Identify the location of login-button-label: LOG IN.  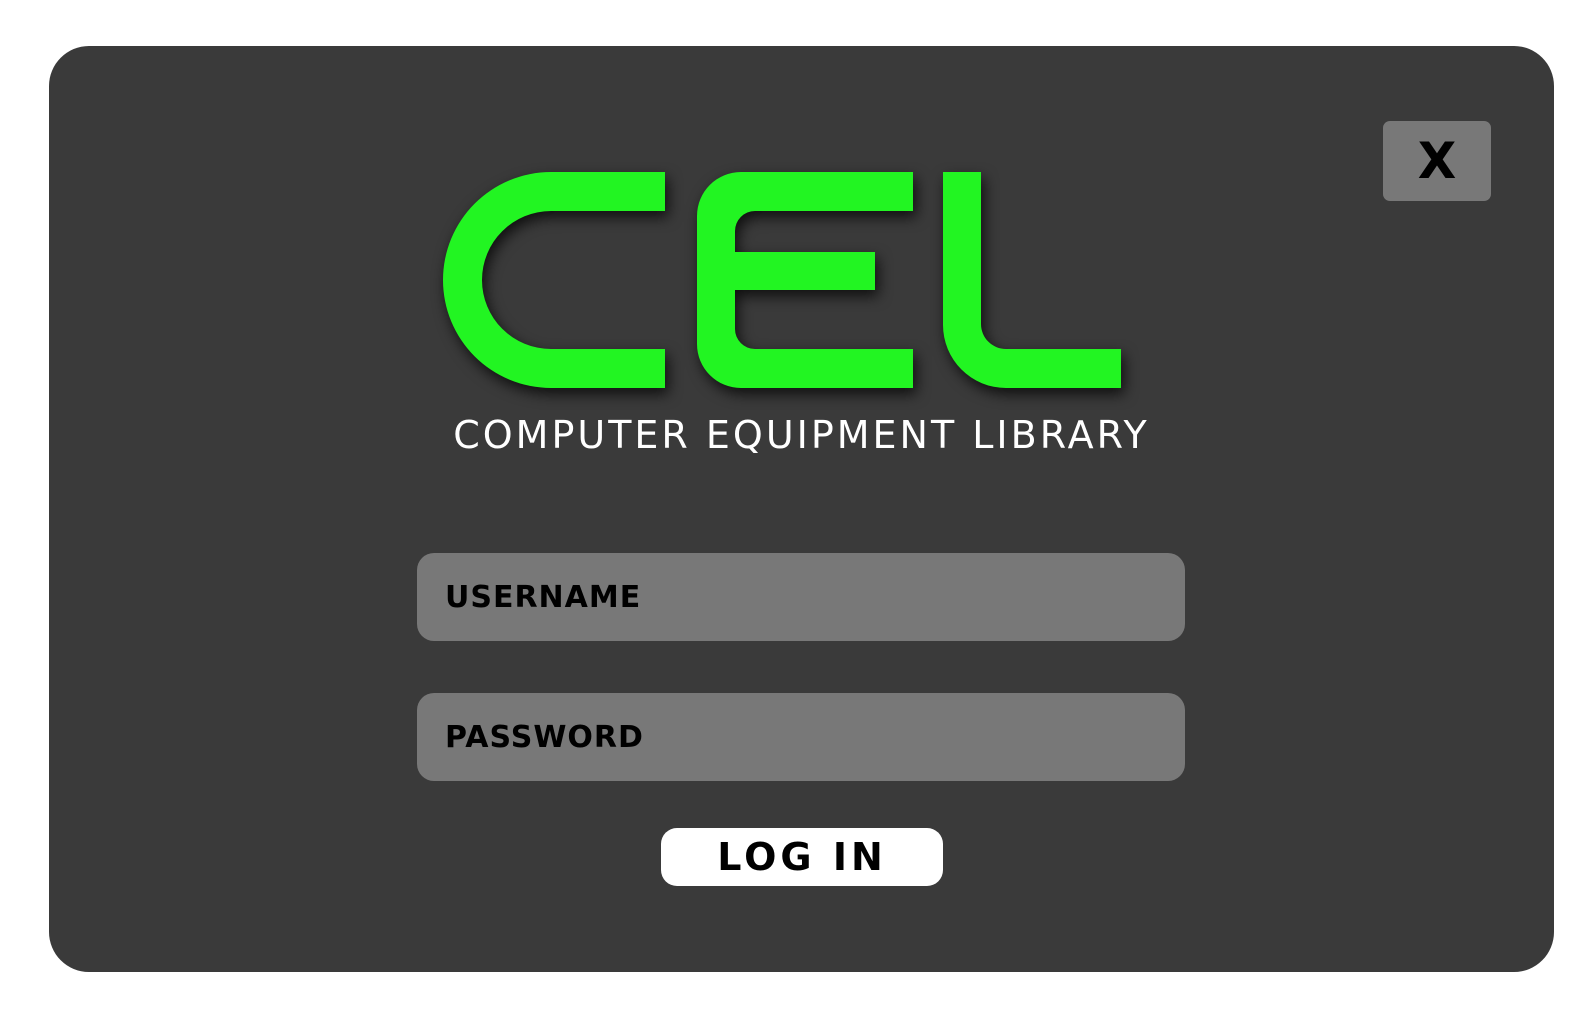
(802, 857).